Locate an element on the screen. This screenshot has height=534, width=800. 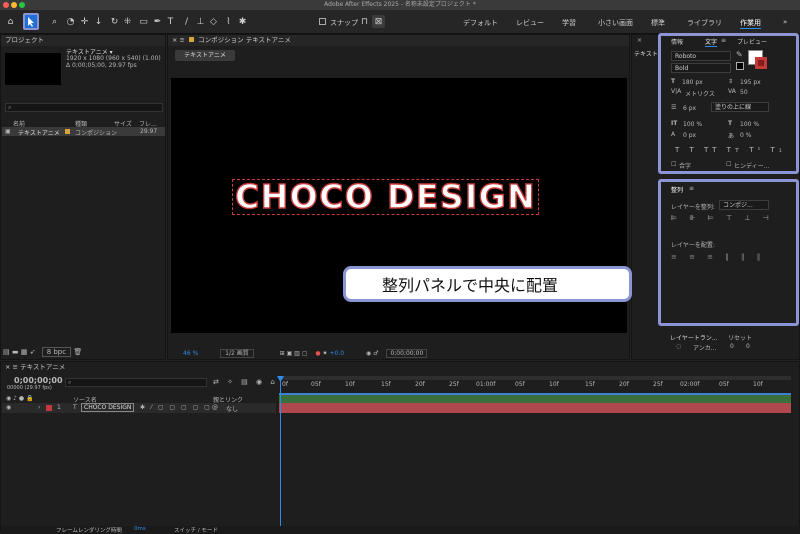
brush-tool-icon: / is located at coordinates (186, 21).